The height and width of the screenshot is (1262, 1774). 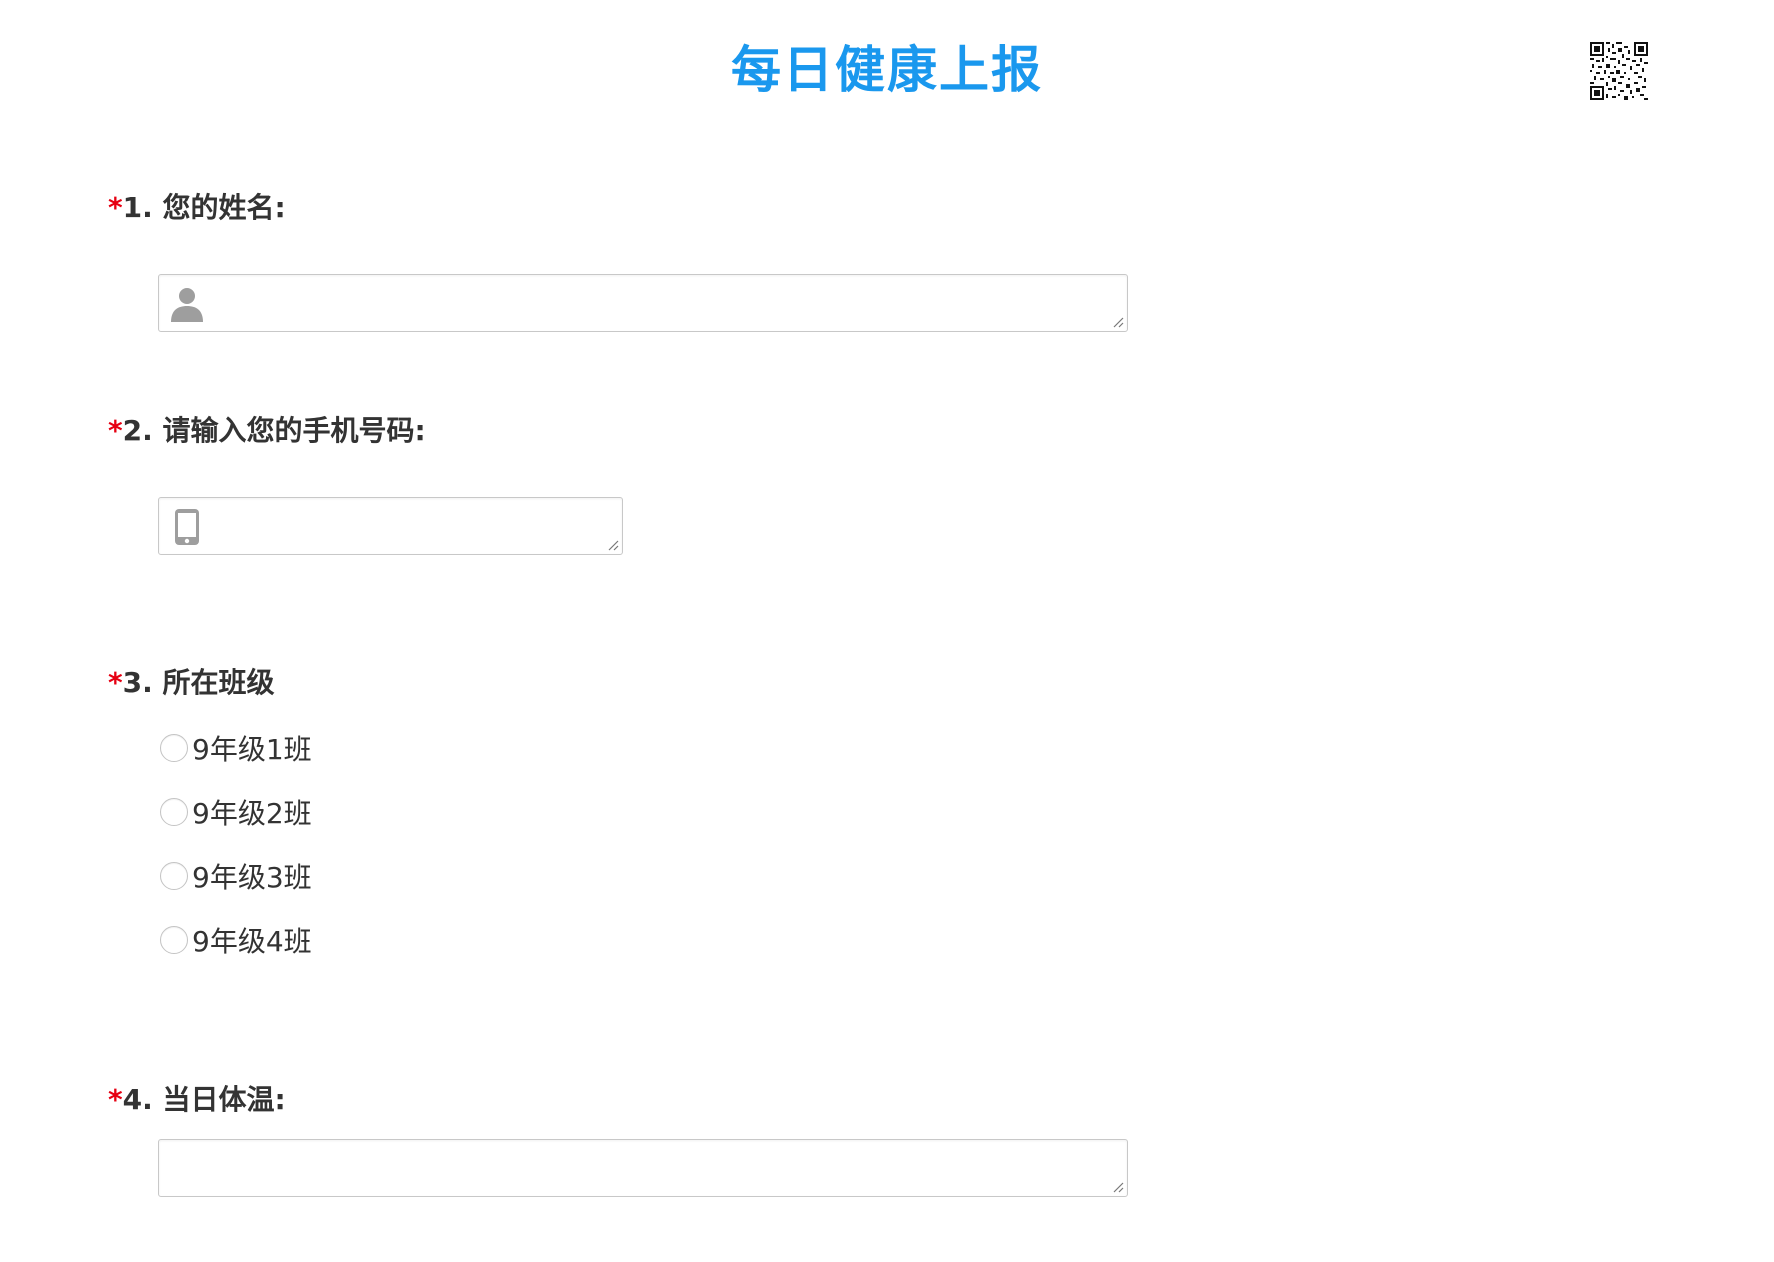 I want to click on name-input, so click(x=643, y=303).